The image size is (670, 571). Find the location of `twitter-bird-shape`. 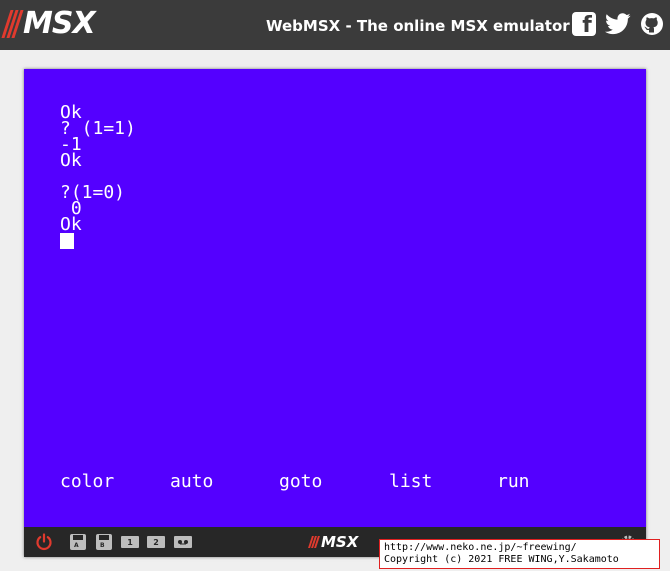

twitter-bird-shape is located at coordinates (618, 24).